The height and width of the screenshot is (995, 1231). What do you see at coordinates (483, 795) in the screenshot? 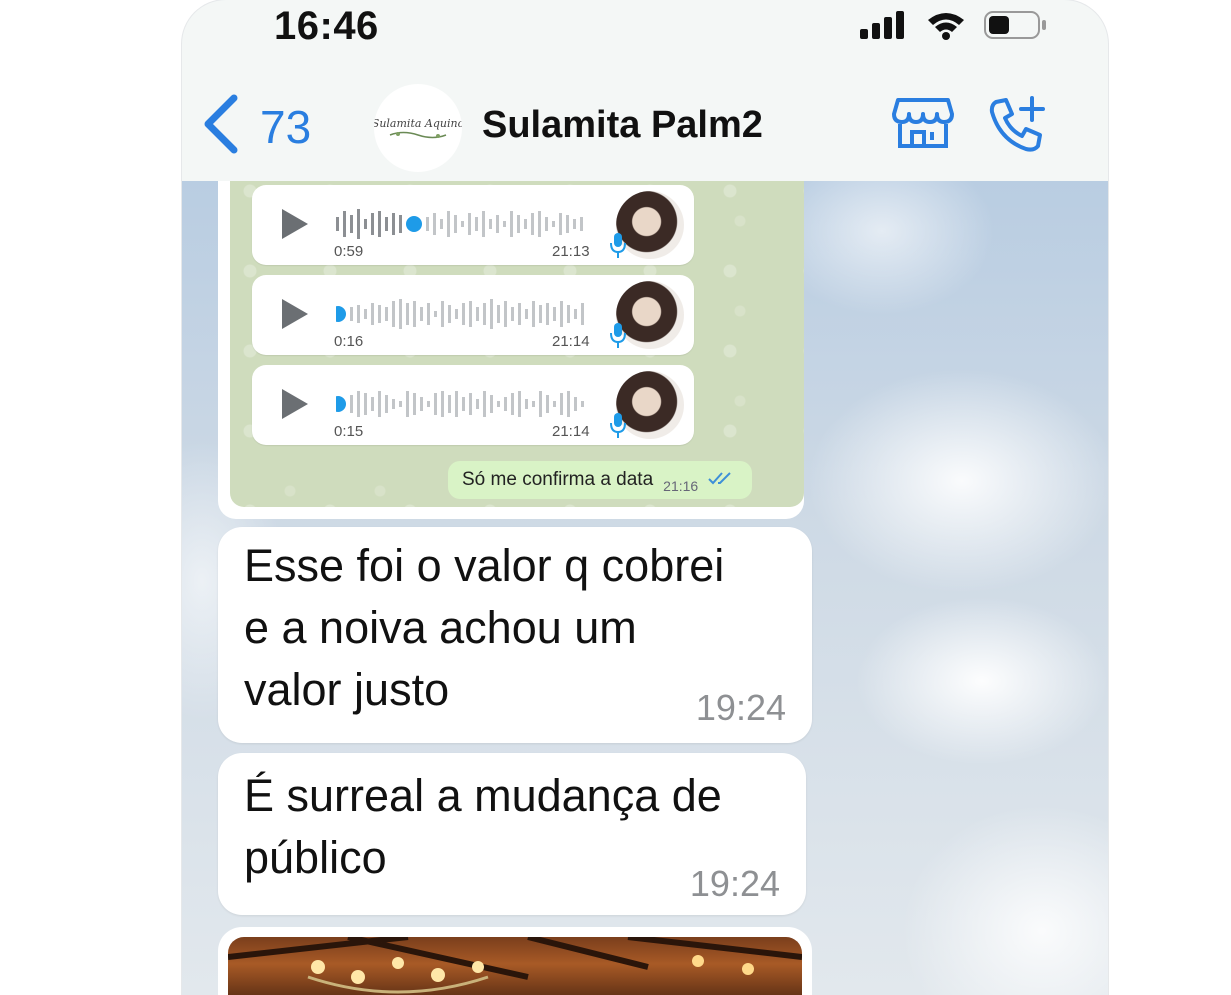
I see `message-line: É surreal a mudança de` at bounding box center [483, 795].